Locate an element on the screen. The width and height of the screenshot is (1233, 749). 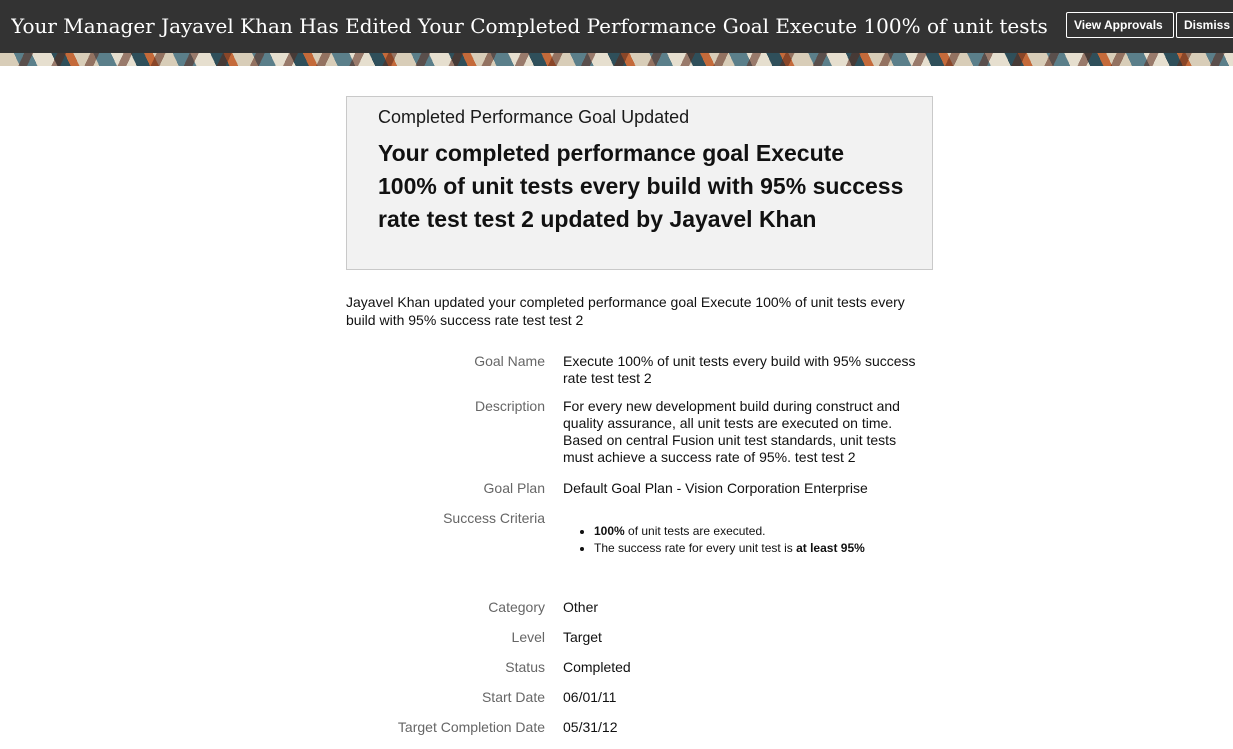
card-subtitle: Completed Performance Goal Updated is located at coordinates (534, 117).